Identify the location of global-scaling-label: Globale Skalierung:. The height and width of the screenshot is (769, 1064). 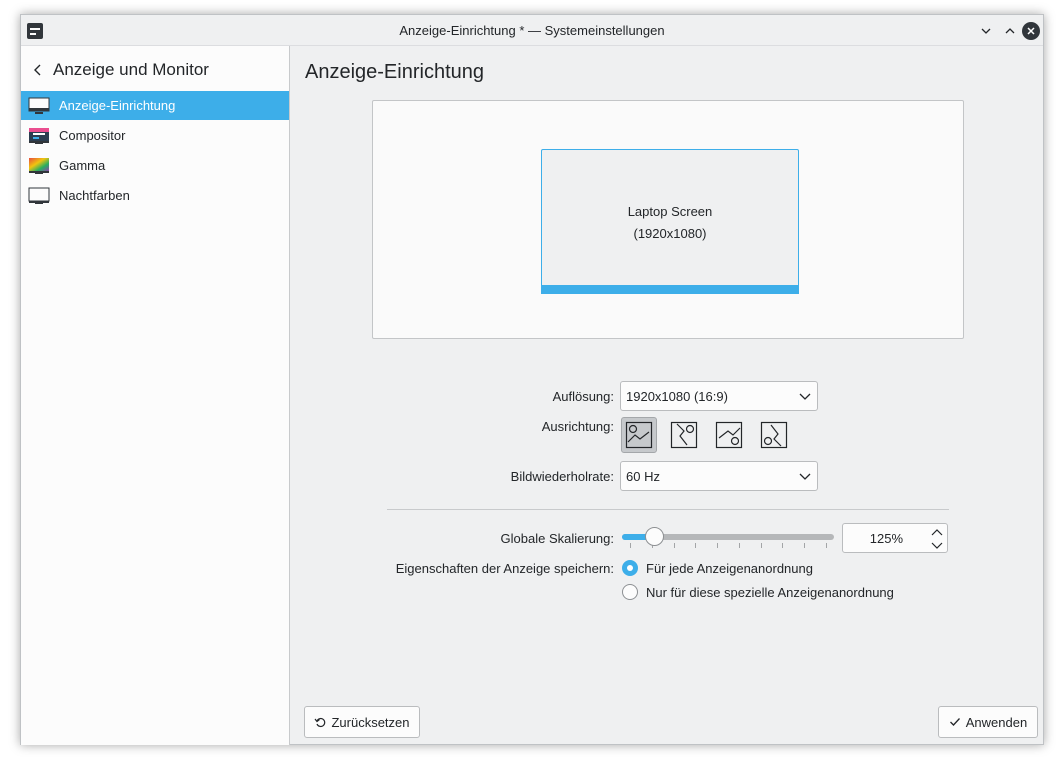
(557, 538).